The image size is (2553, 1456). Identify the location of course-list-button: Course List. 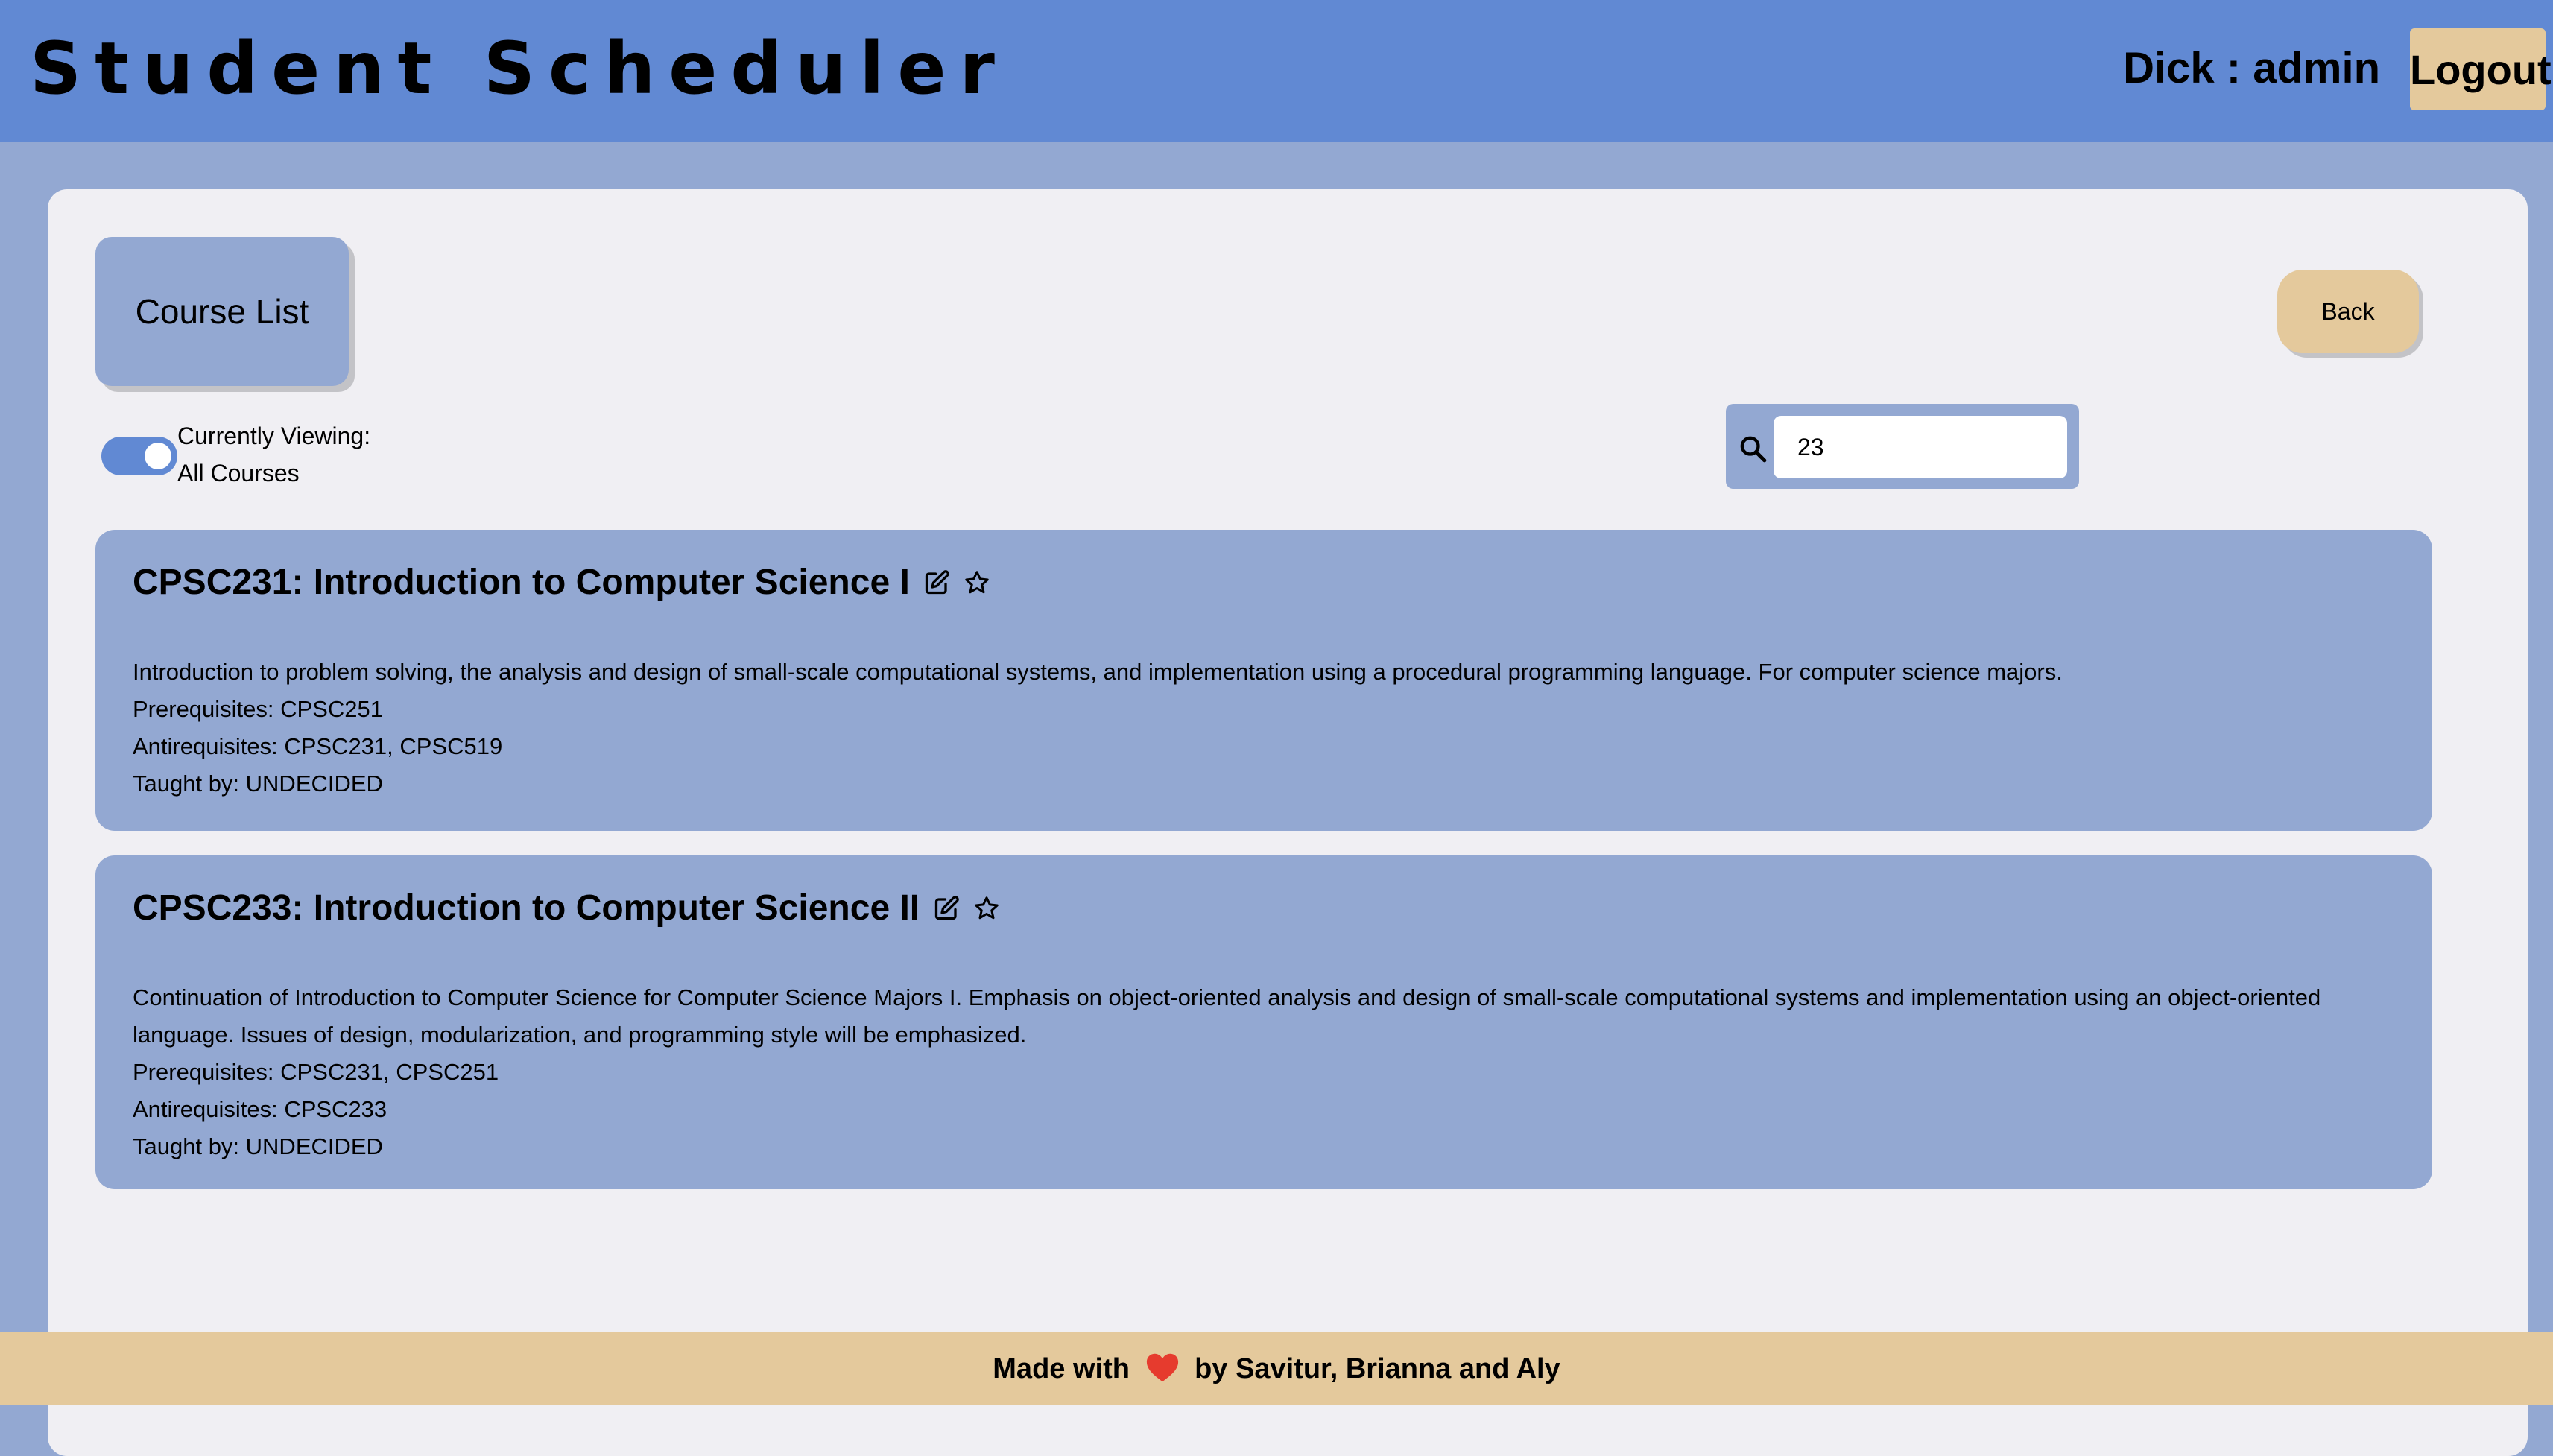
(222, 311).